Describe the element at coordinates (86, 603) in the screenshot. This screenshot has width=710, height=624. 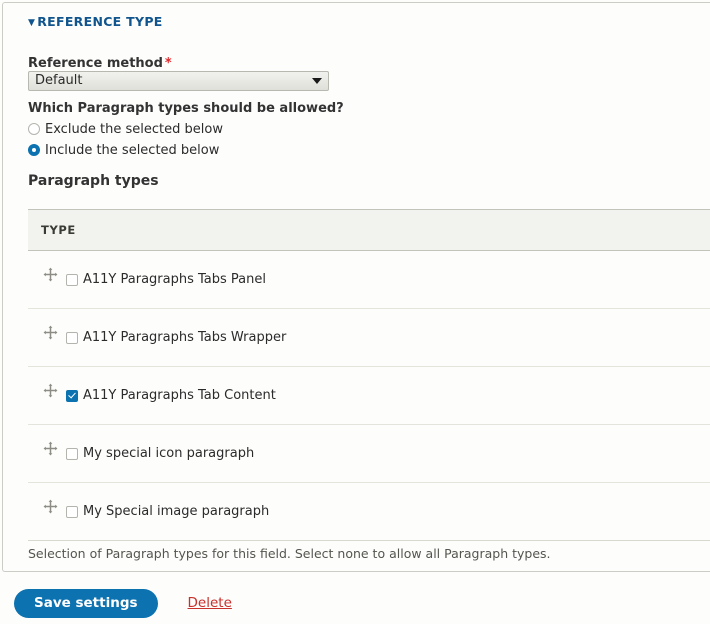
I see `save-settings-button: Save settings` at that location.